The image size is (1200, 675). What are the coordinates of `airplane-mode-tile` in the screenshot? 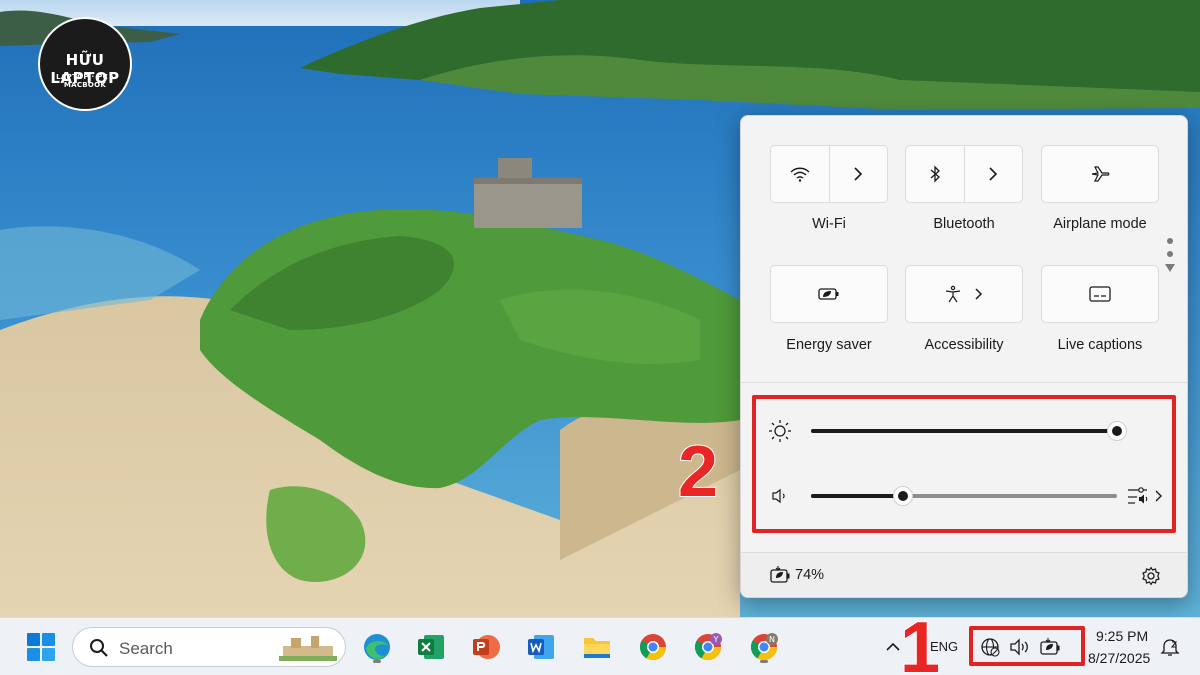 It's located at (1100, 174).